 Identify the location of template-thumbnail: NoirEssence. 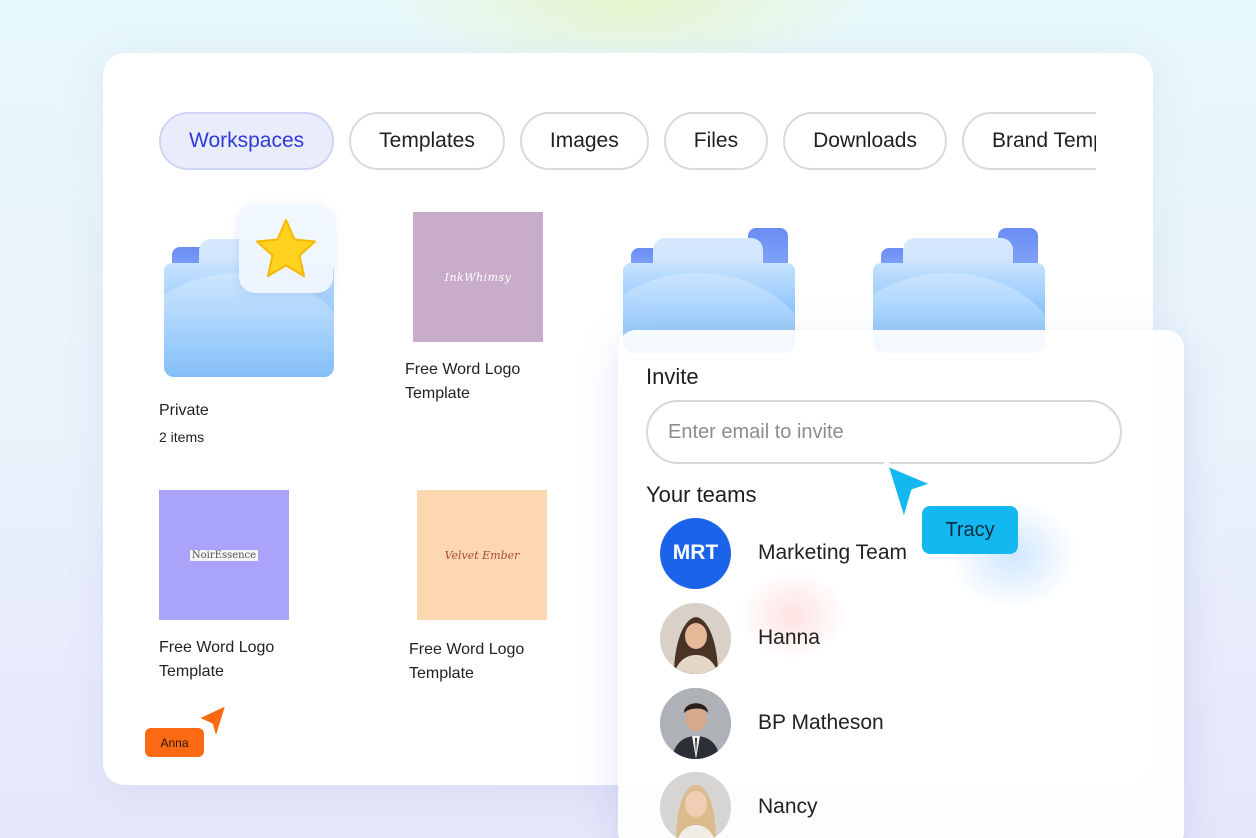
(224, 555).